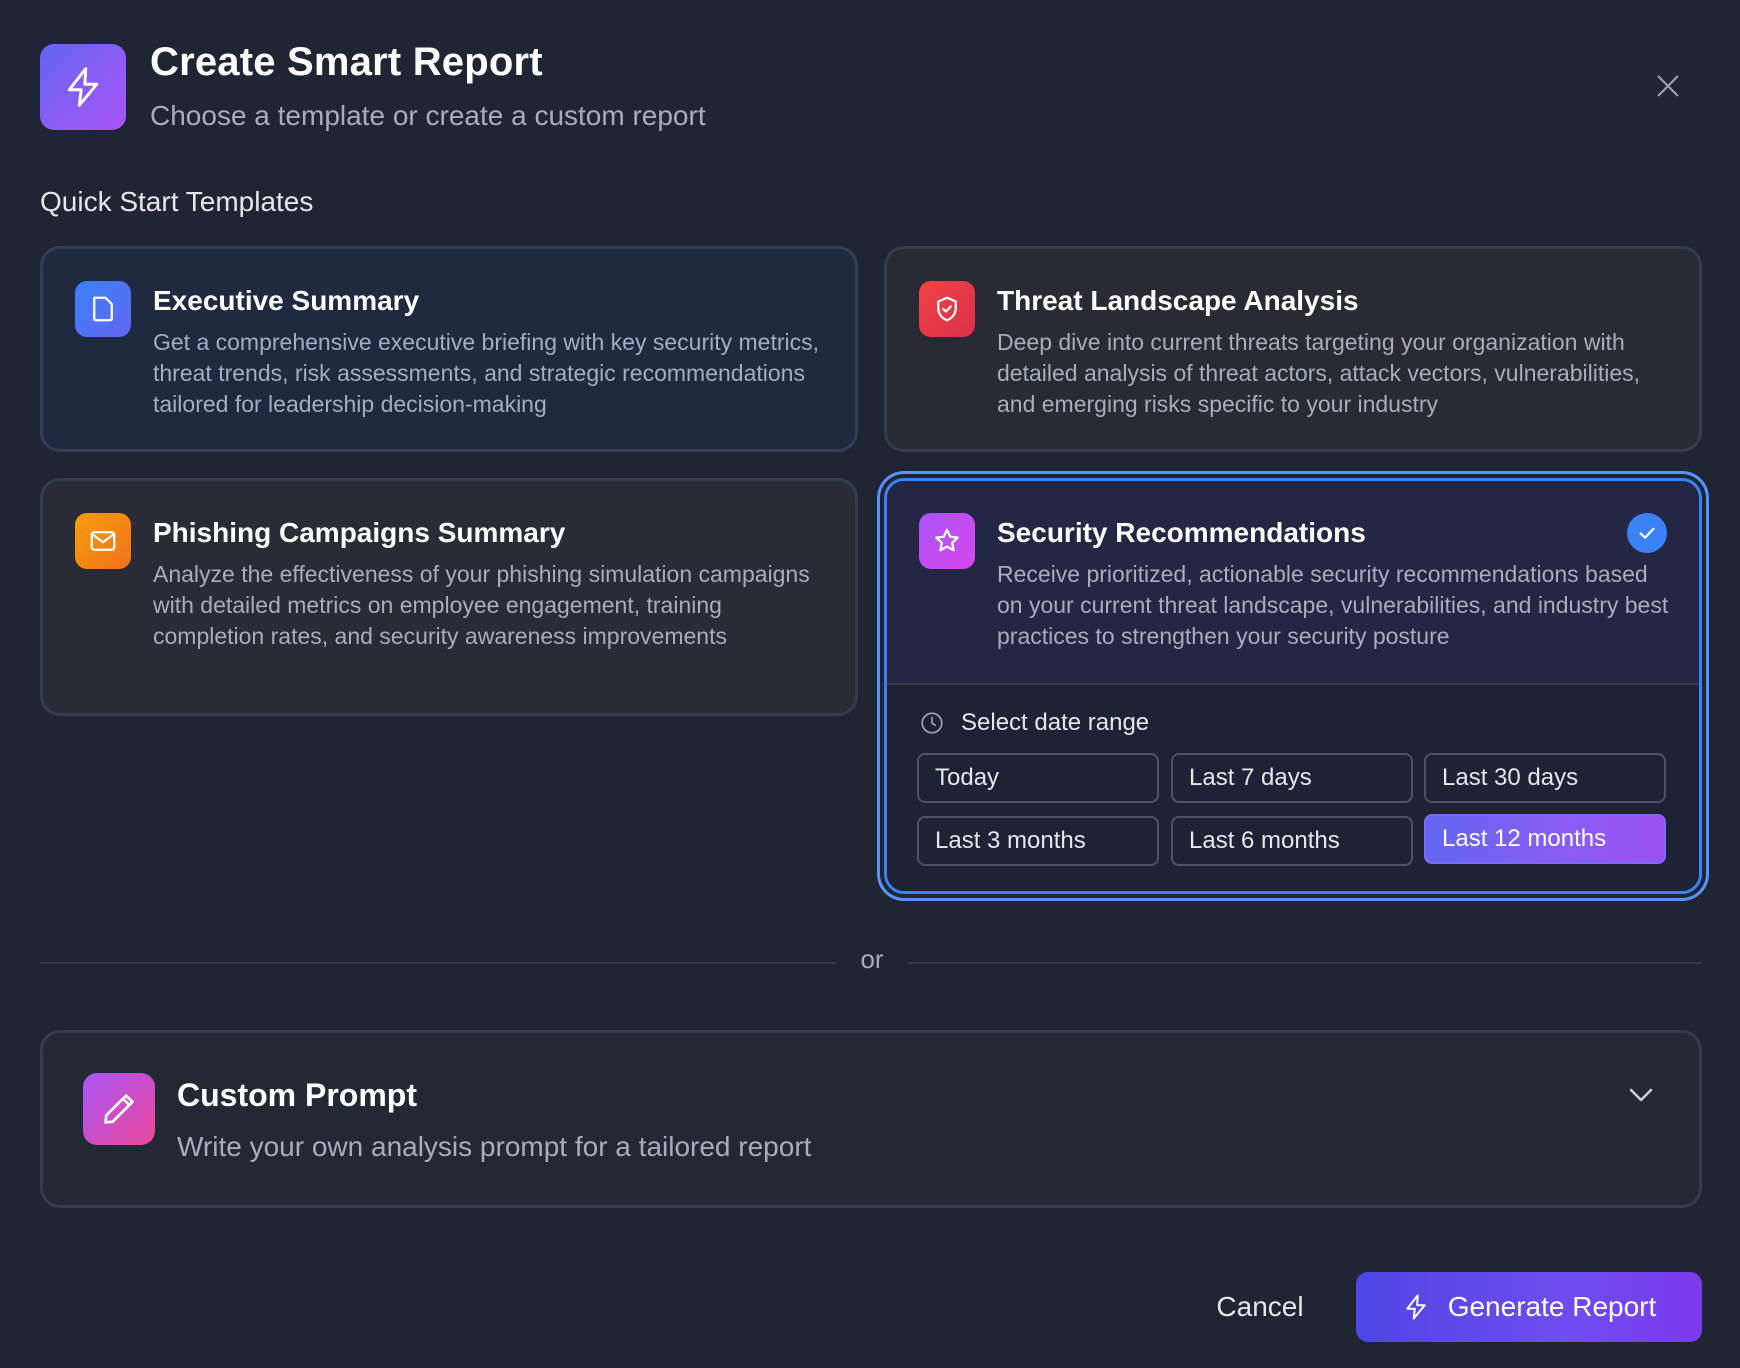 Image resolution: width=1740 pixels, height=1368 pixels. I want to click on document-icon, so click(103, 309).